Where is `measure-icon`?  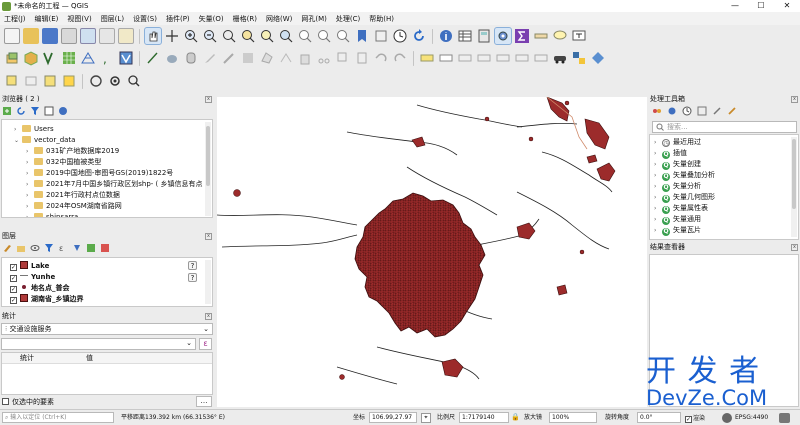 measure-icon is located at coordinates (541, 36).